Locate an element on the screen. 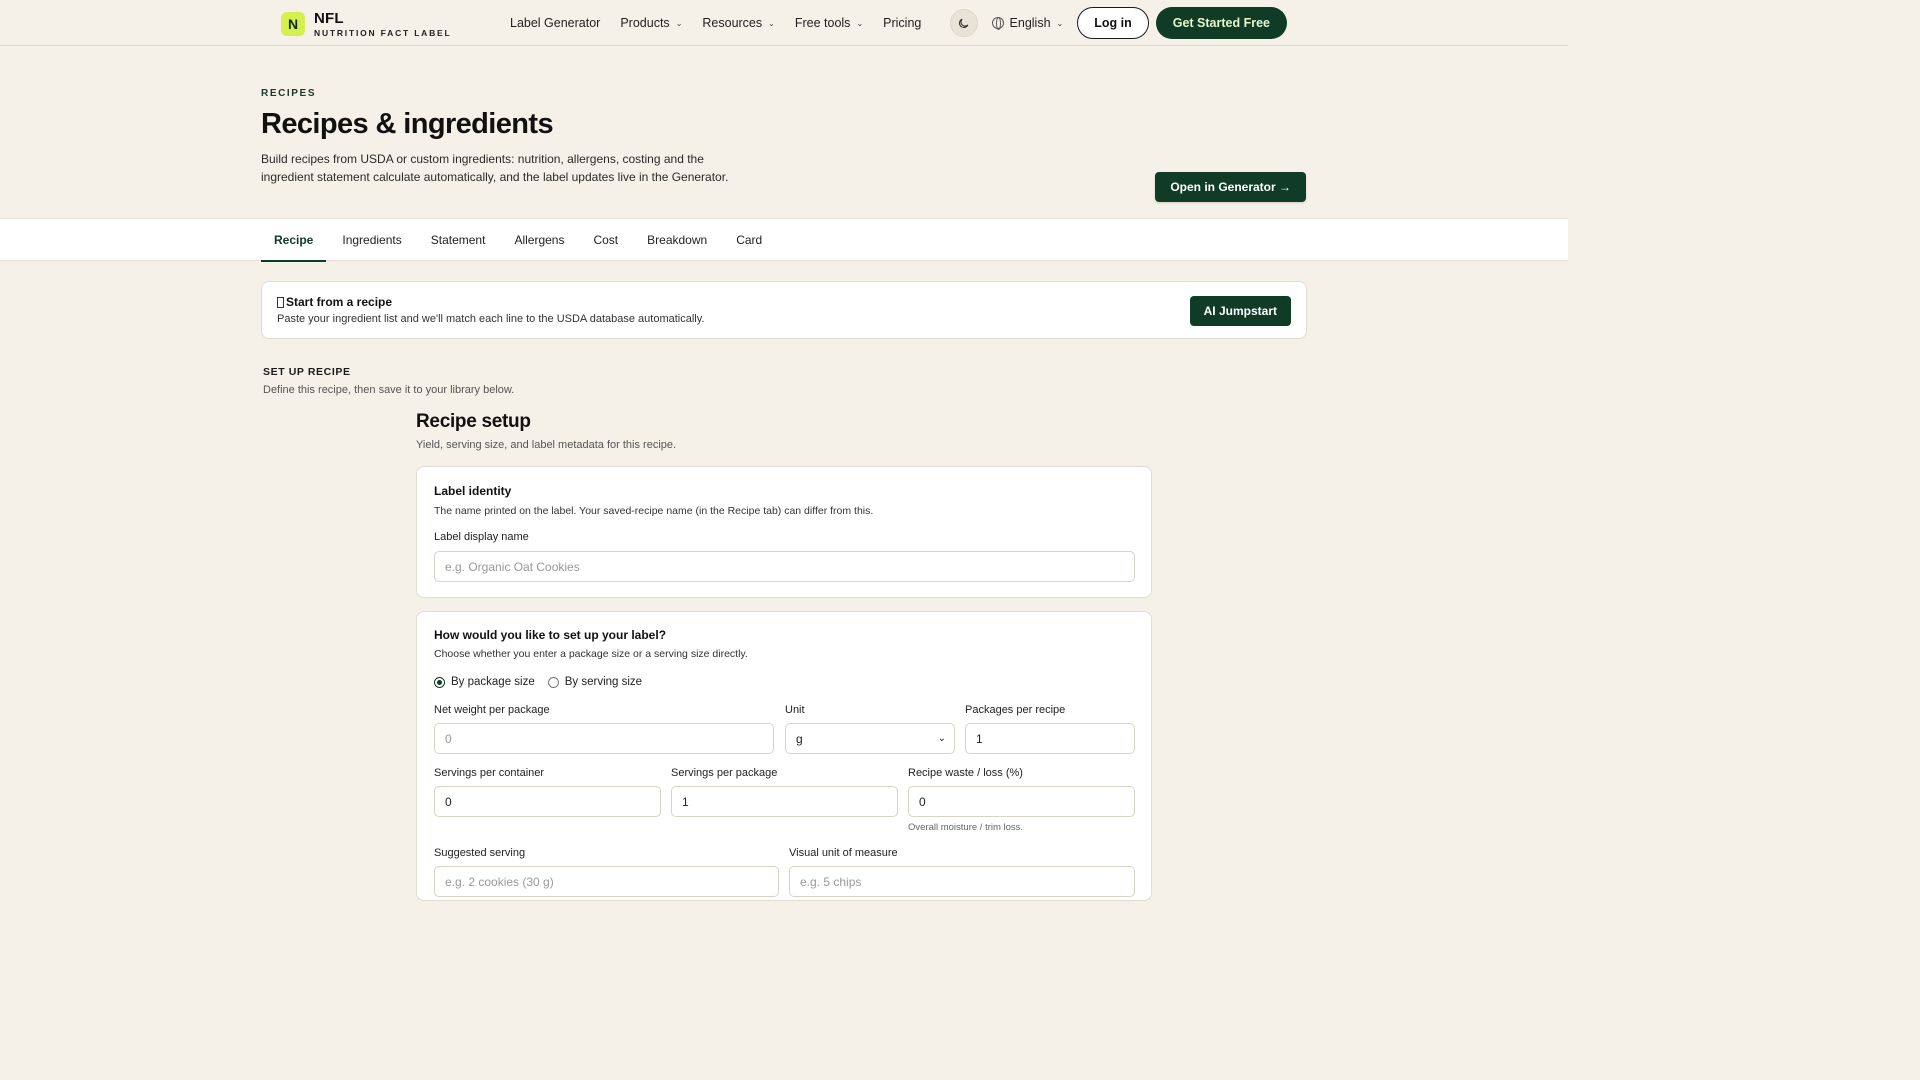  page-title: Recipes & ingredients is located at coordinates (407, 124).